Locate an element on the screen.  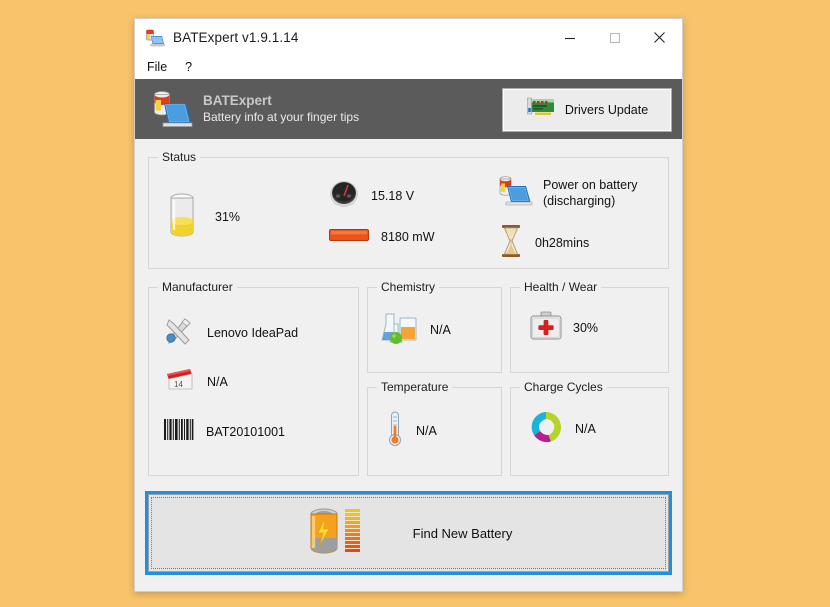
health-group: Health / Wear 30% is located at coordinates (589, 326).